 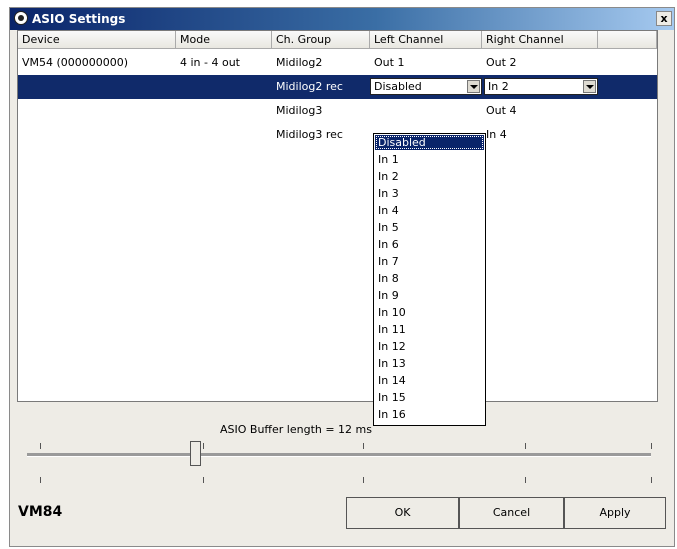 What do you see at coordinates (429, 210) in the screenshot?
I see `dropdown-option: In 4` at bounding box center [429, 210].